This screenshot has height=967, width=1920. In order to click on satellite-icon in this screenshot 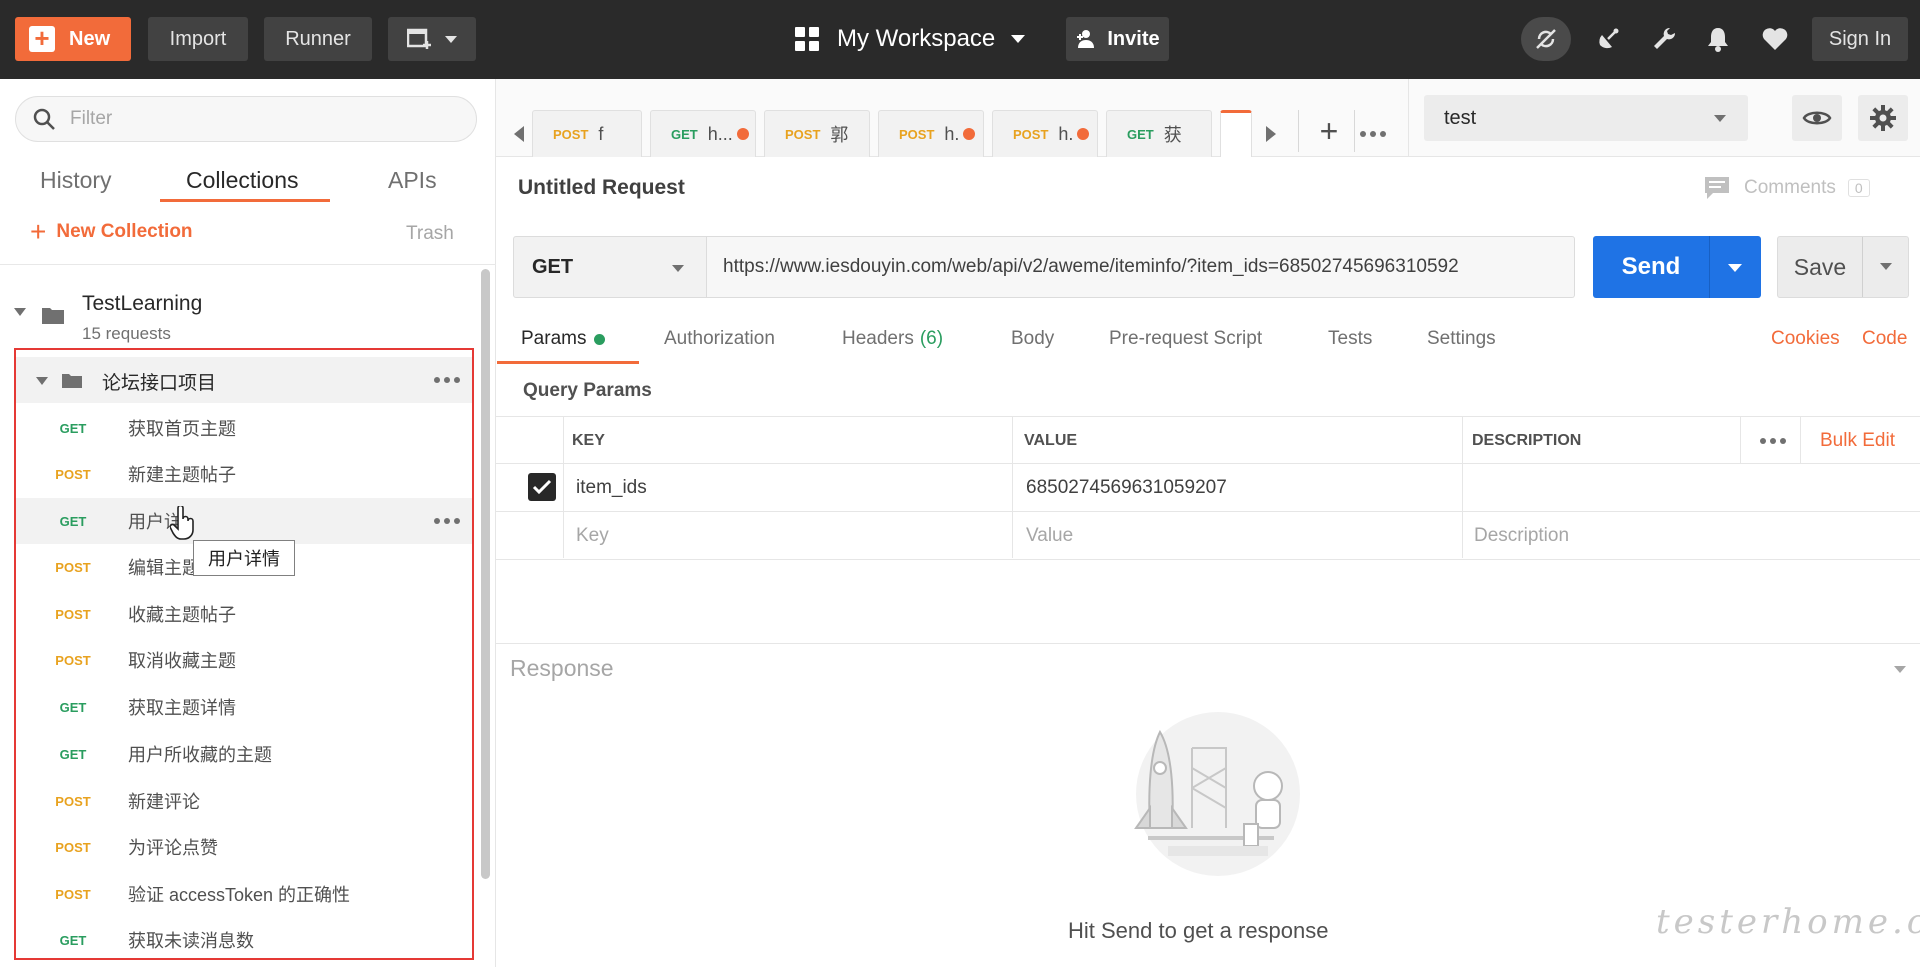, I will do `click(1609, 38)`.